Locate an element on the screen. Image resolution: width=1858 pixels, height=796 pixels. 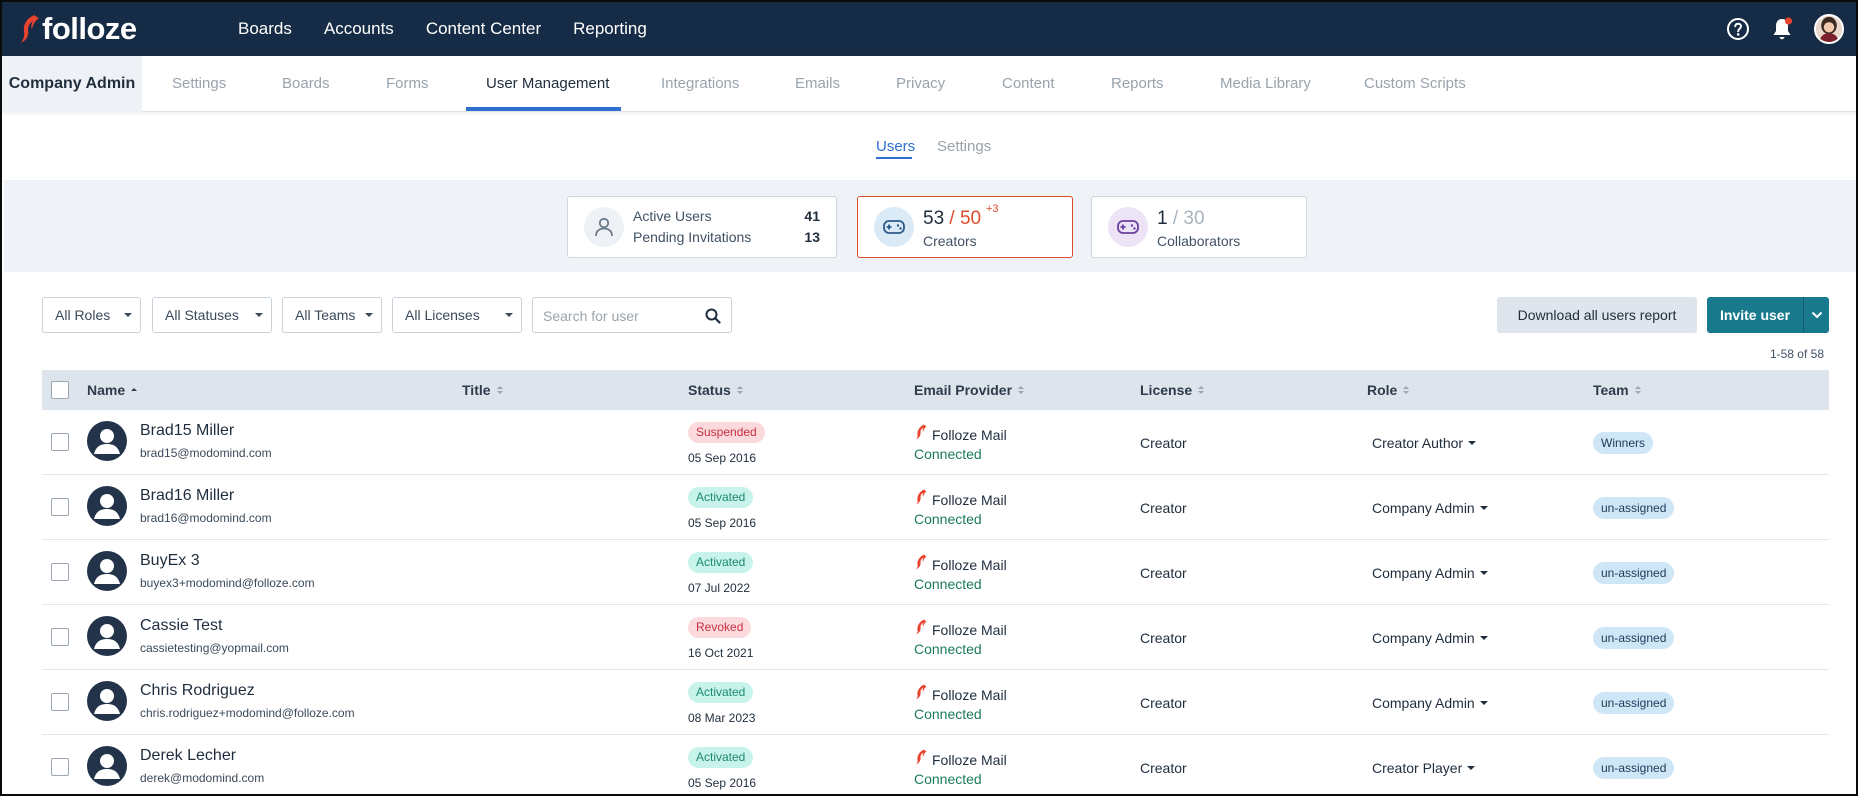
invite-user-button: Invite user is located at coordinates (1755, 315).